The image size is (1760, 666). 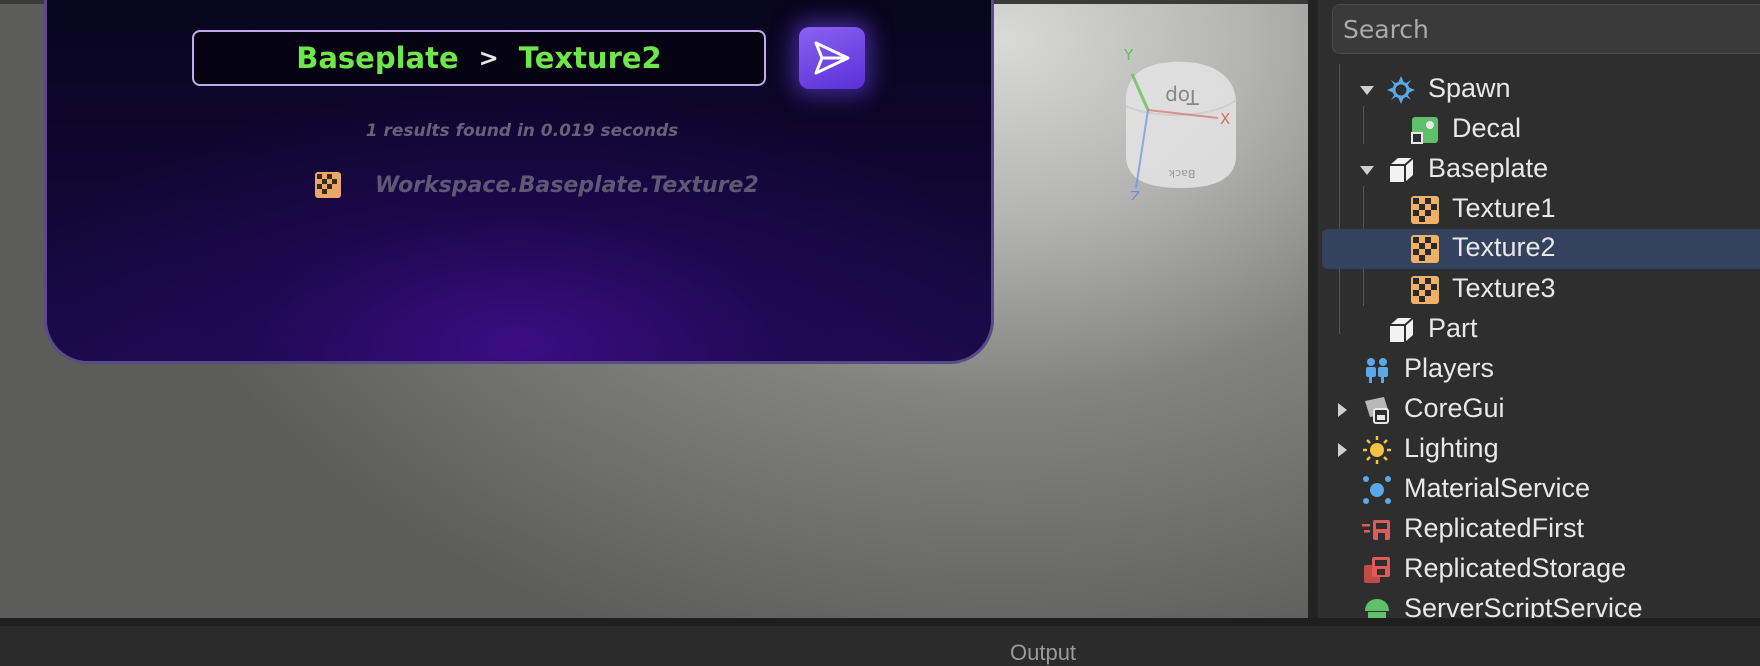 I want to click on tree-item-replicatedfirst: ReplicatedFirst, so click(x=1539, y=530).